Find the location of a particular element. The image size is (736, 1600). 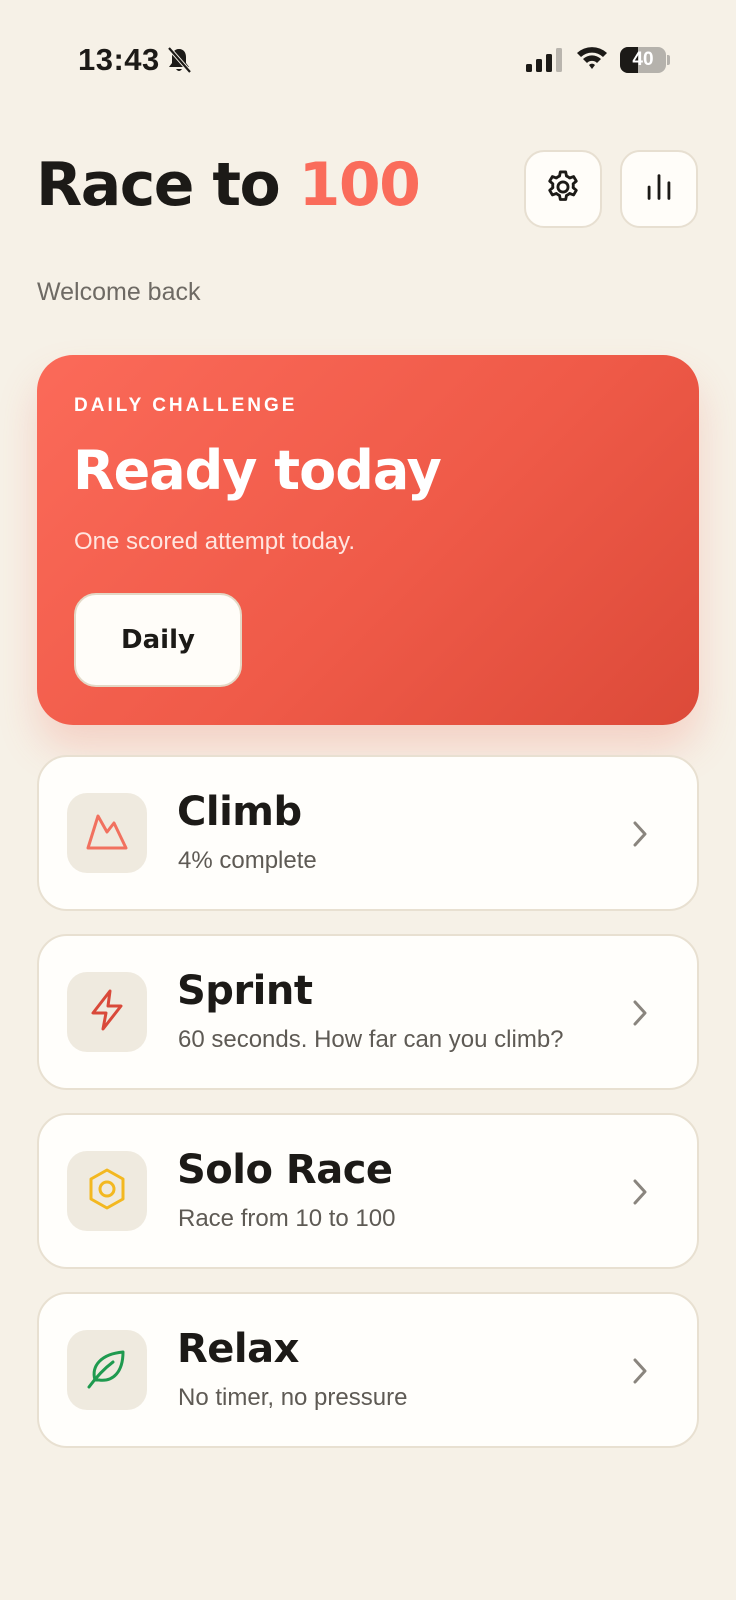

mode-title: Solo Race is located at coordinates (285, 1170).